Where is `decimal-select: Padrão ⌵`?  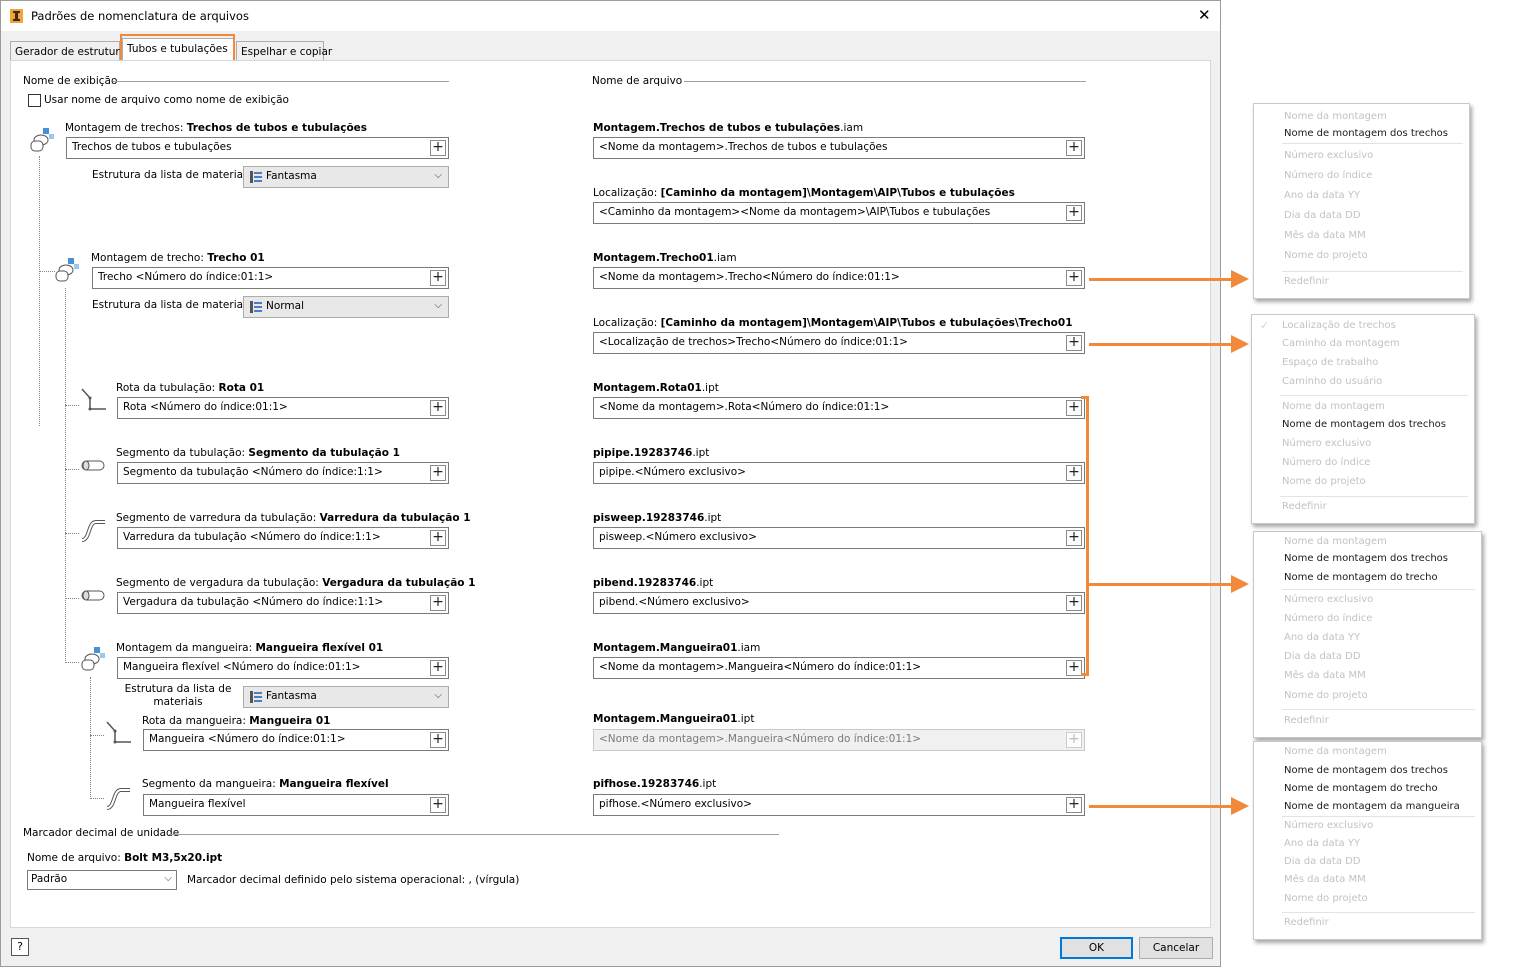
decimal-select: Padrão ⌵ is located at coordinates (102, 880).